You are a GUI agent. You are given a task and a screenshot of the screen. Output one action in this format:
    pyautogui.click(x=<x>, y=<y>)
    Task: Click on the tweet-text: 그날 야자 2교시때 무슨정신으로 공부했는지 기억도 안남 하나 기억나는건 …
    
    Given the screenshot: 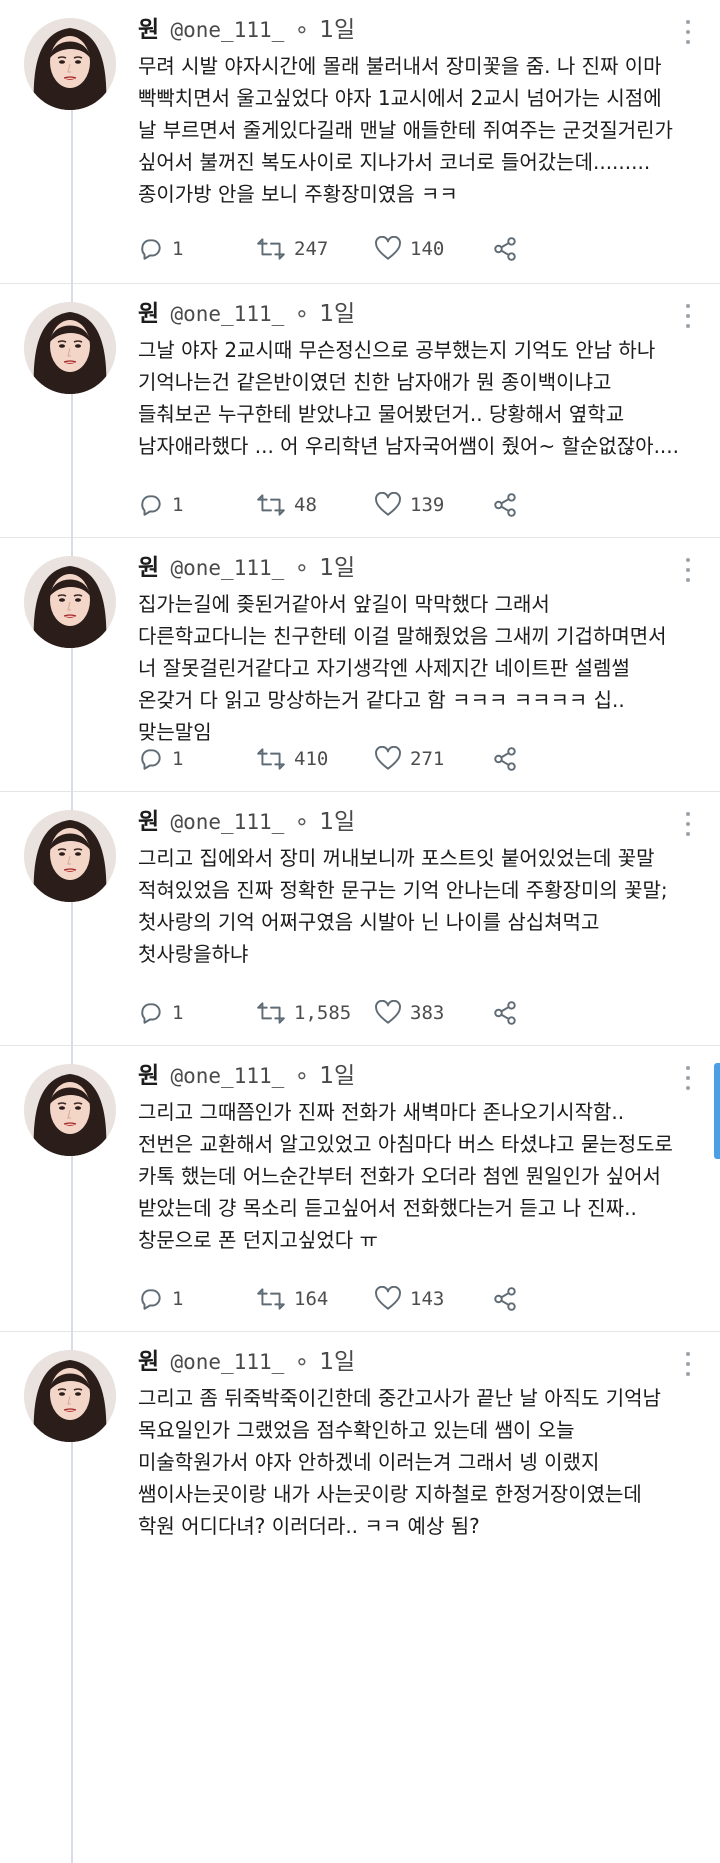 What is the action you would take?
    pyautogui.click(x=409, y=398)
    